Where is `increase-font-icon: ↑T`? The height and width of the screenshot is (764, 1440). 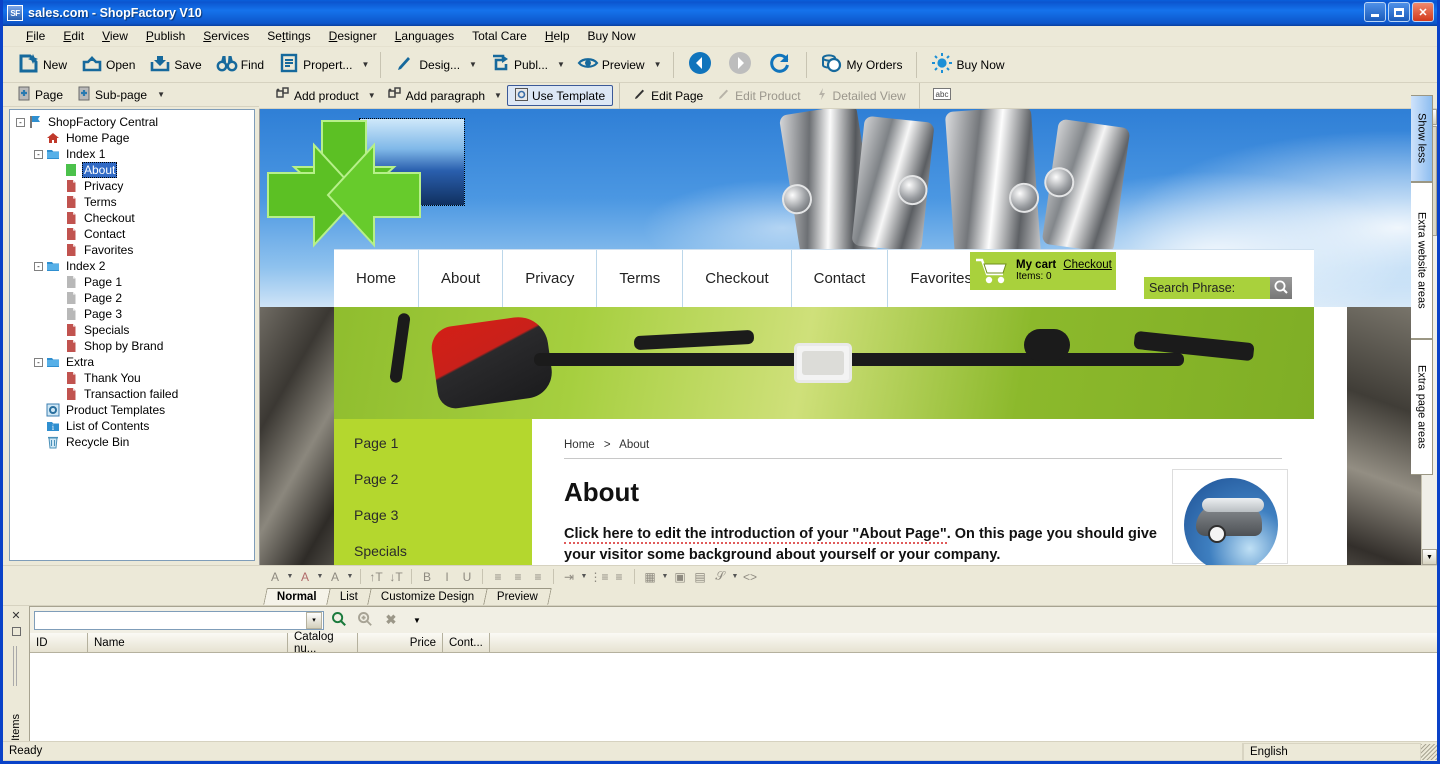
increase-font-icon: ↑T is located at coordinates (376, 577).